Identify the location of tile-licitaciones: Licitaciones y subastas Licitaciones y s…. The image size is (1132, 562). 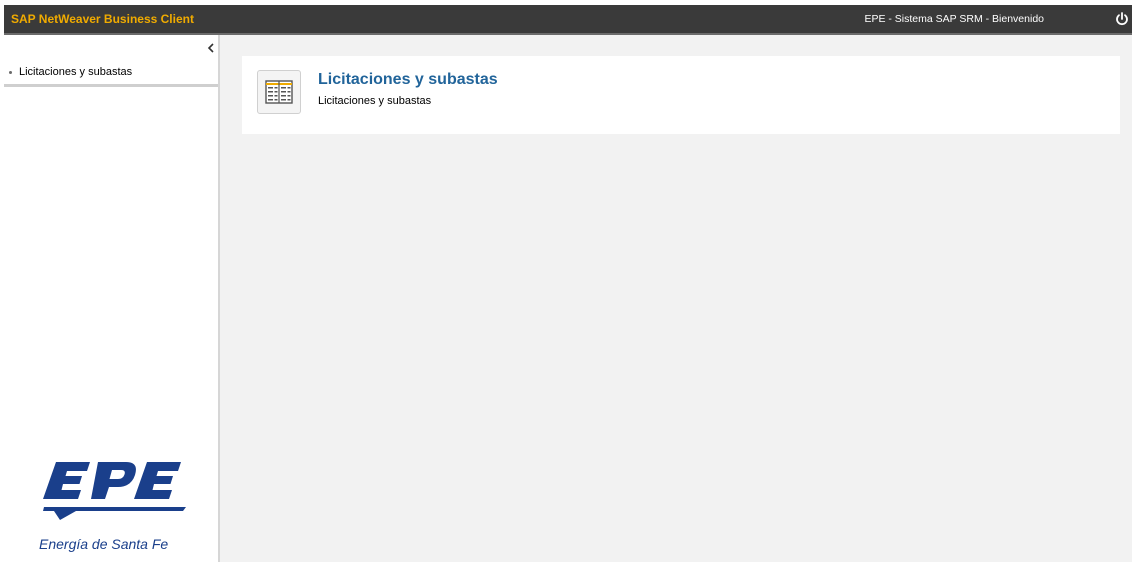
(681, 95).